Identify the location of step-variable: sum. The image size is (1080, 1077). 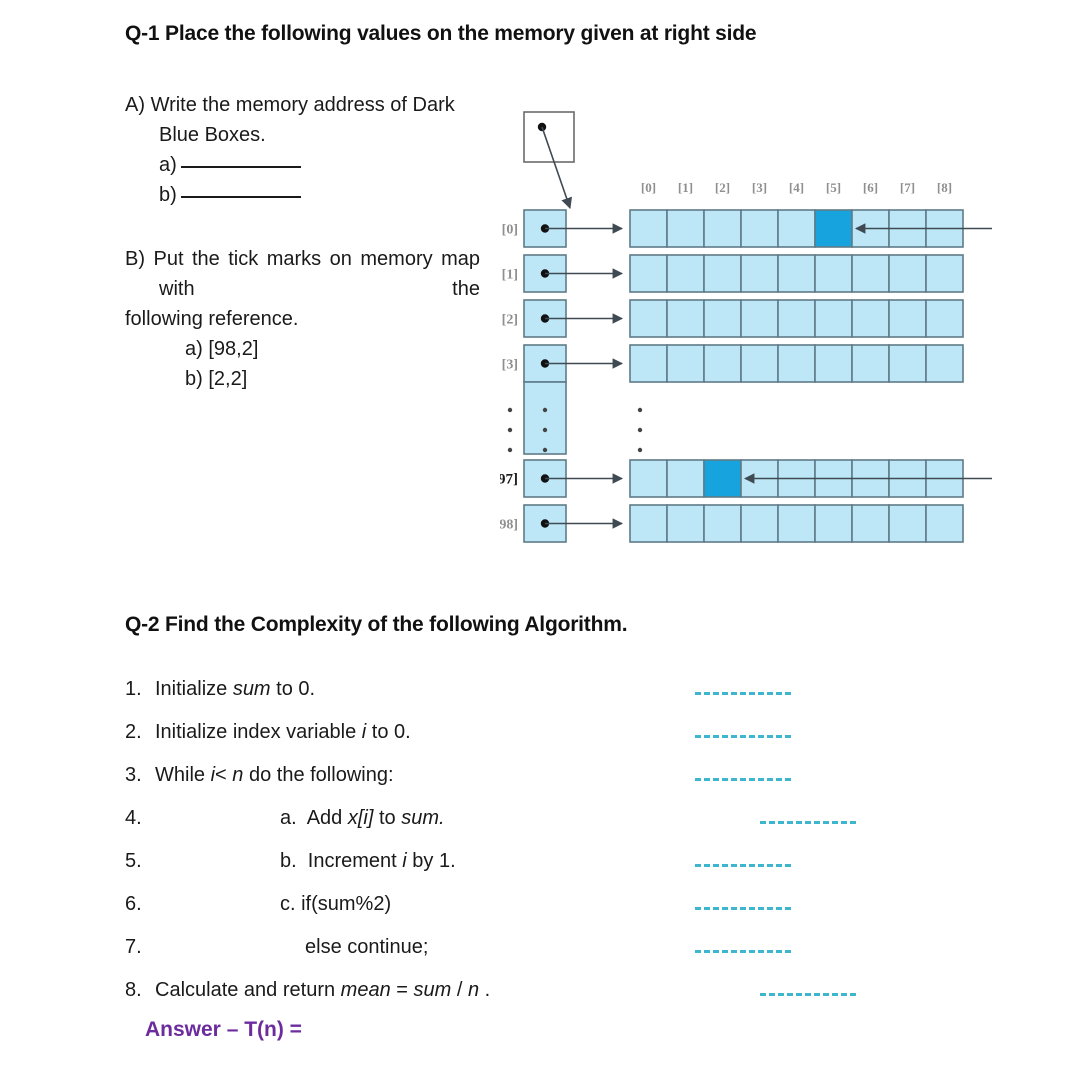
(432, 990).